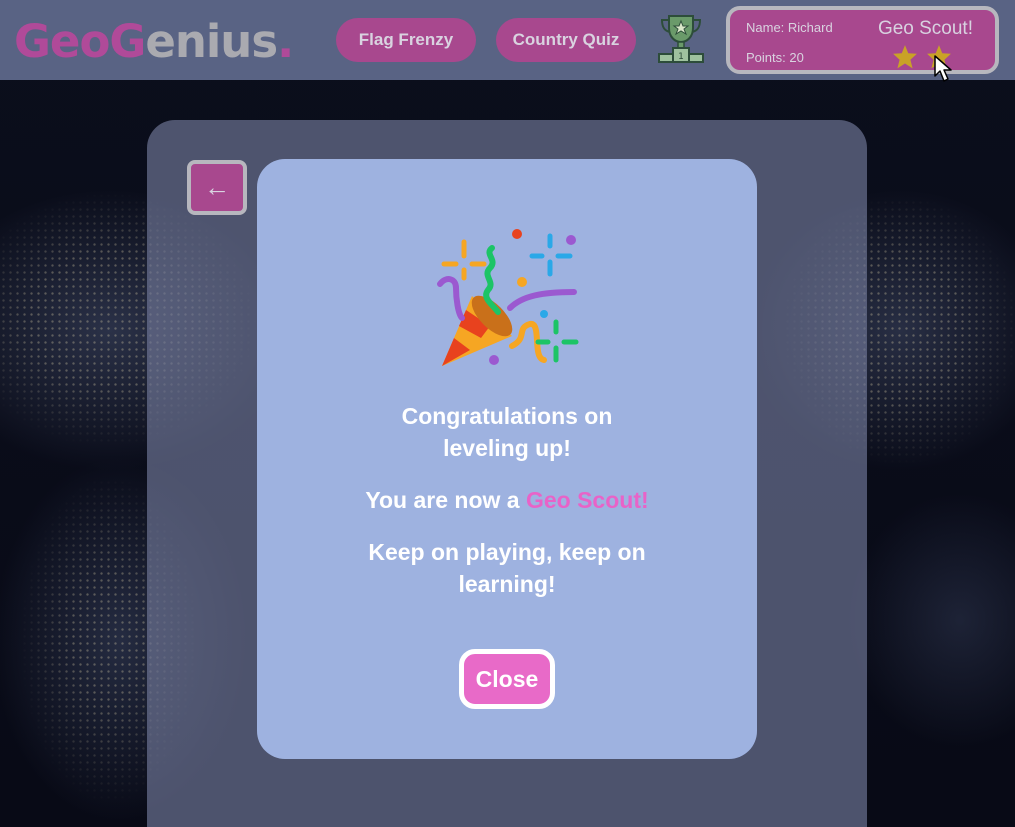 Image resolution: width=1015 pixels, height=827 pixels. I want to click on nav-flag-frenzy-button: Flag Frenzy, so click(406, 40).